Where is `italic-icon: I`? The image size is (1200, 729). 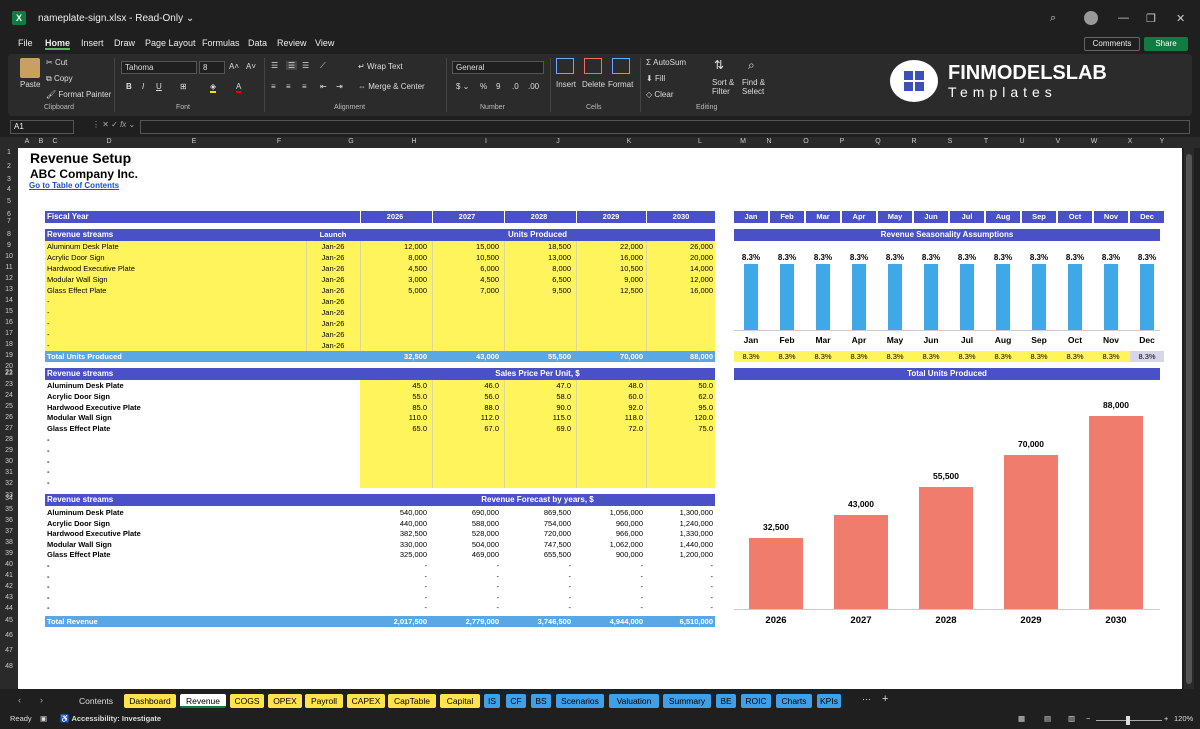 italic-icon: I is located at coordinates (143, 86).